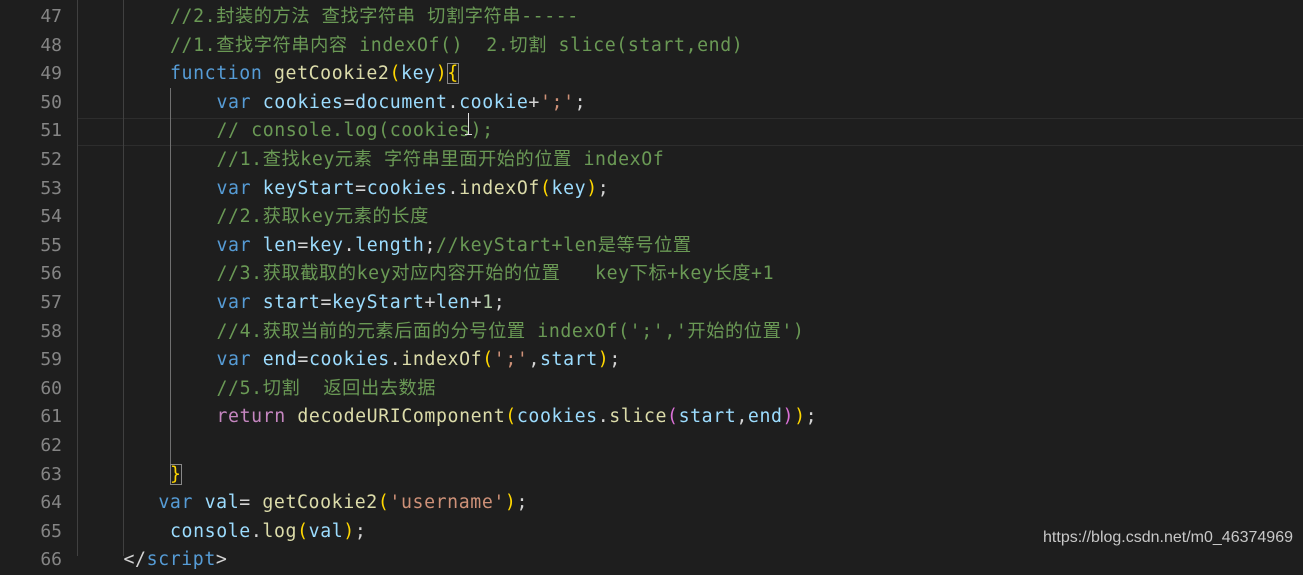  Describe the element at coordinates (135, 560) in the screenshot. I see `code-token: </` at that location.